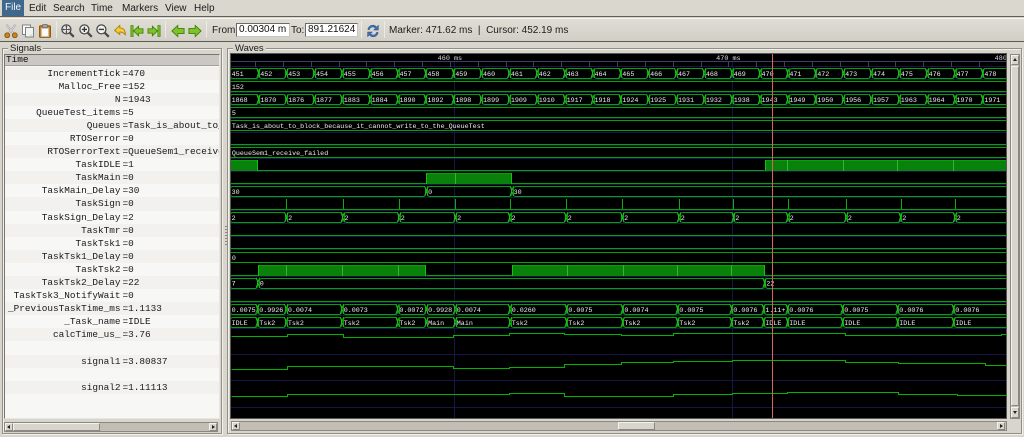  I want to click on svg-text: 7, so click(234, 285).